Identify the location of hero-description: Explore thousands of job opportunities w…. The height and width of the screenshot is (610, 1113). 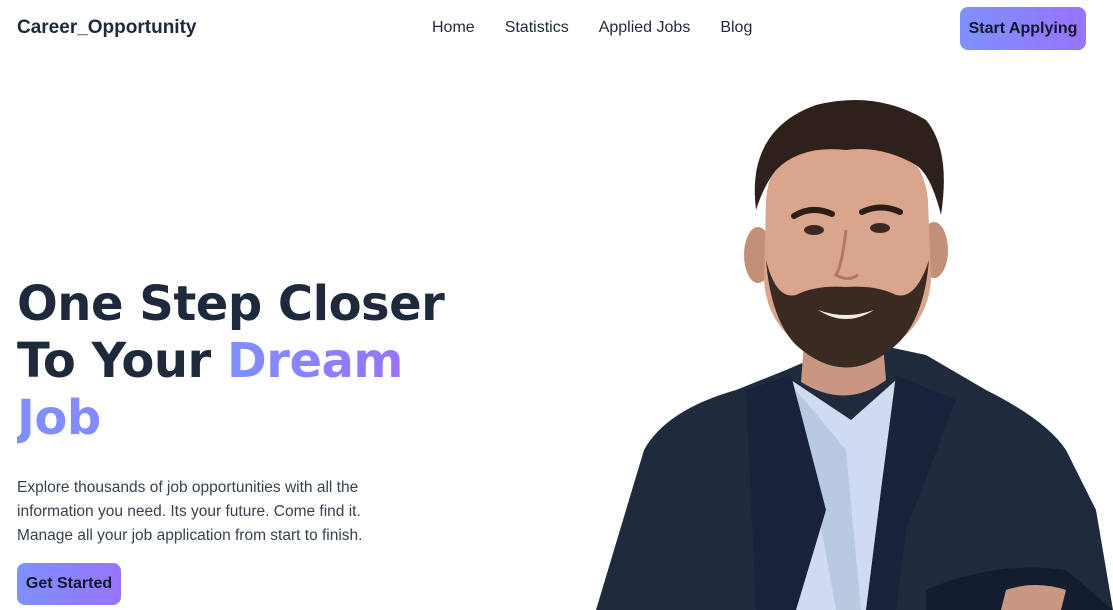
(212, 512).